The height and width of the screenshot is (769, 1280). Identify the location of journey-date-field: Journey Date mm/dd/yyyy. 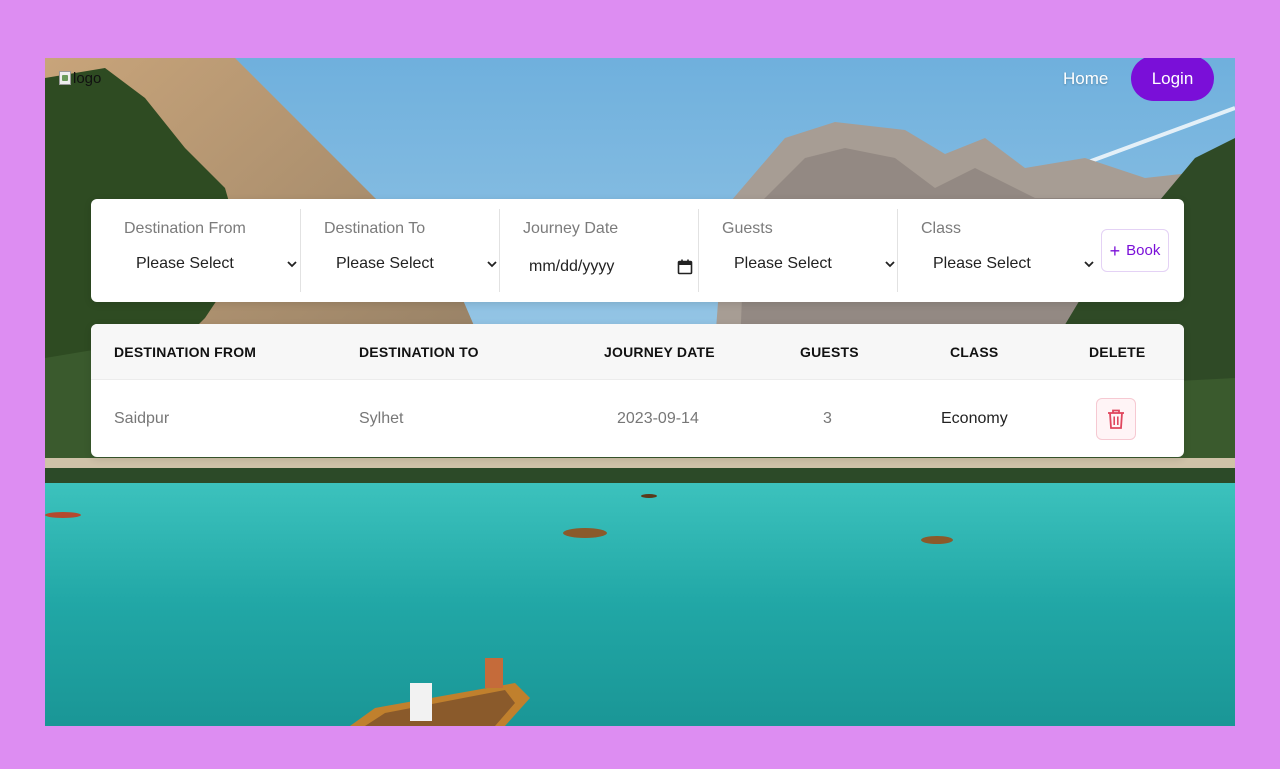
(598, 250).